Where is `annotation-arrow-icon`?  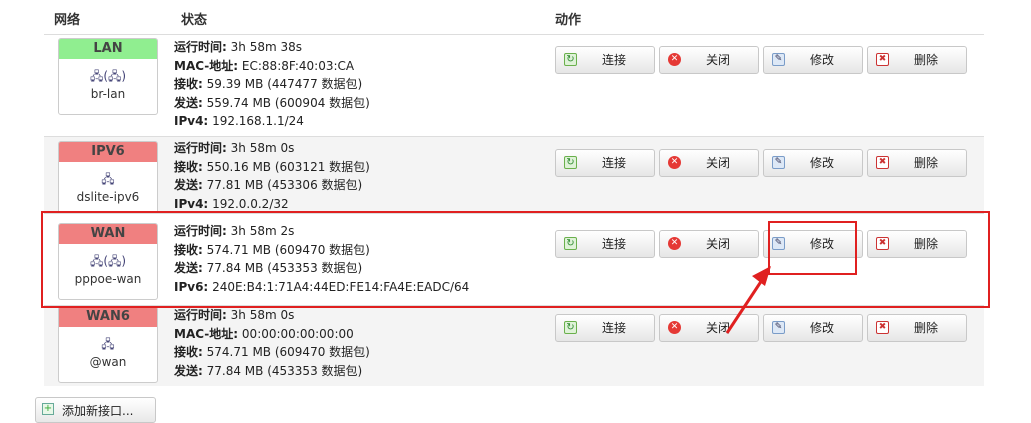 annotation-arrow-icon is located at coordinates (748, 300).